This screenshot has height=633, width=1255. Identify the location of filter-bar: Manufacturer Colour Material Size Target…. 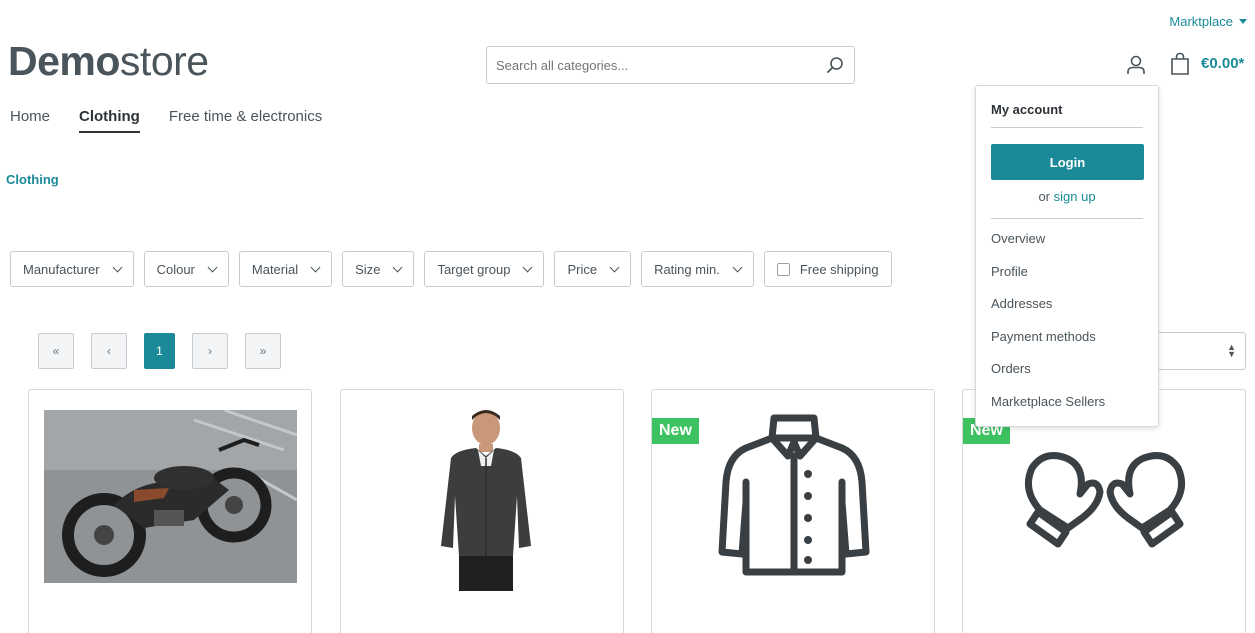
(451, 269).